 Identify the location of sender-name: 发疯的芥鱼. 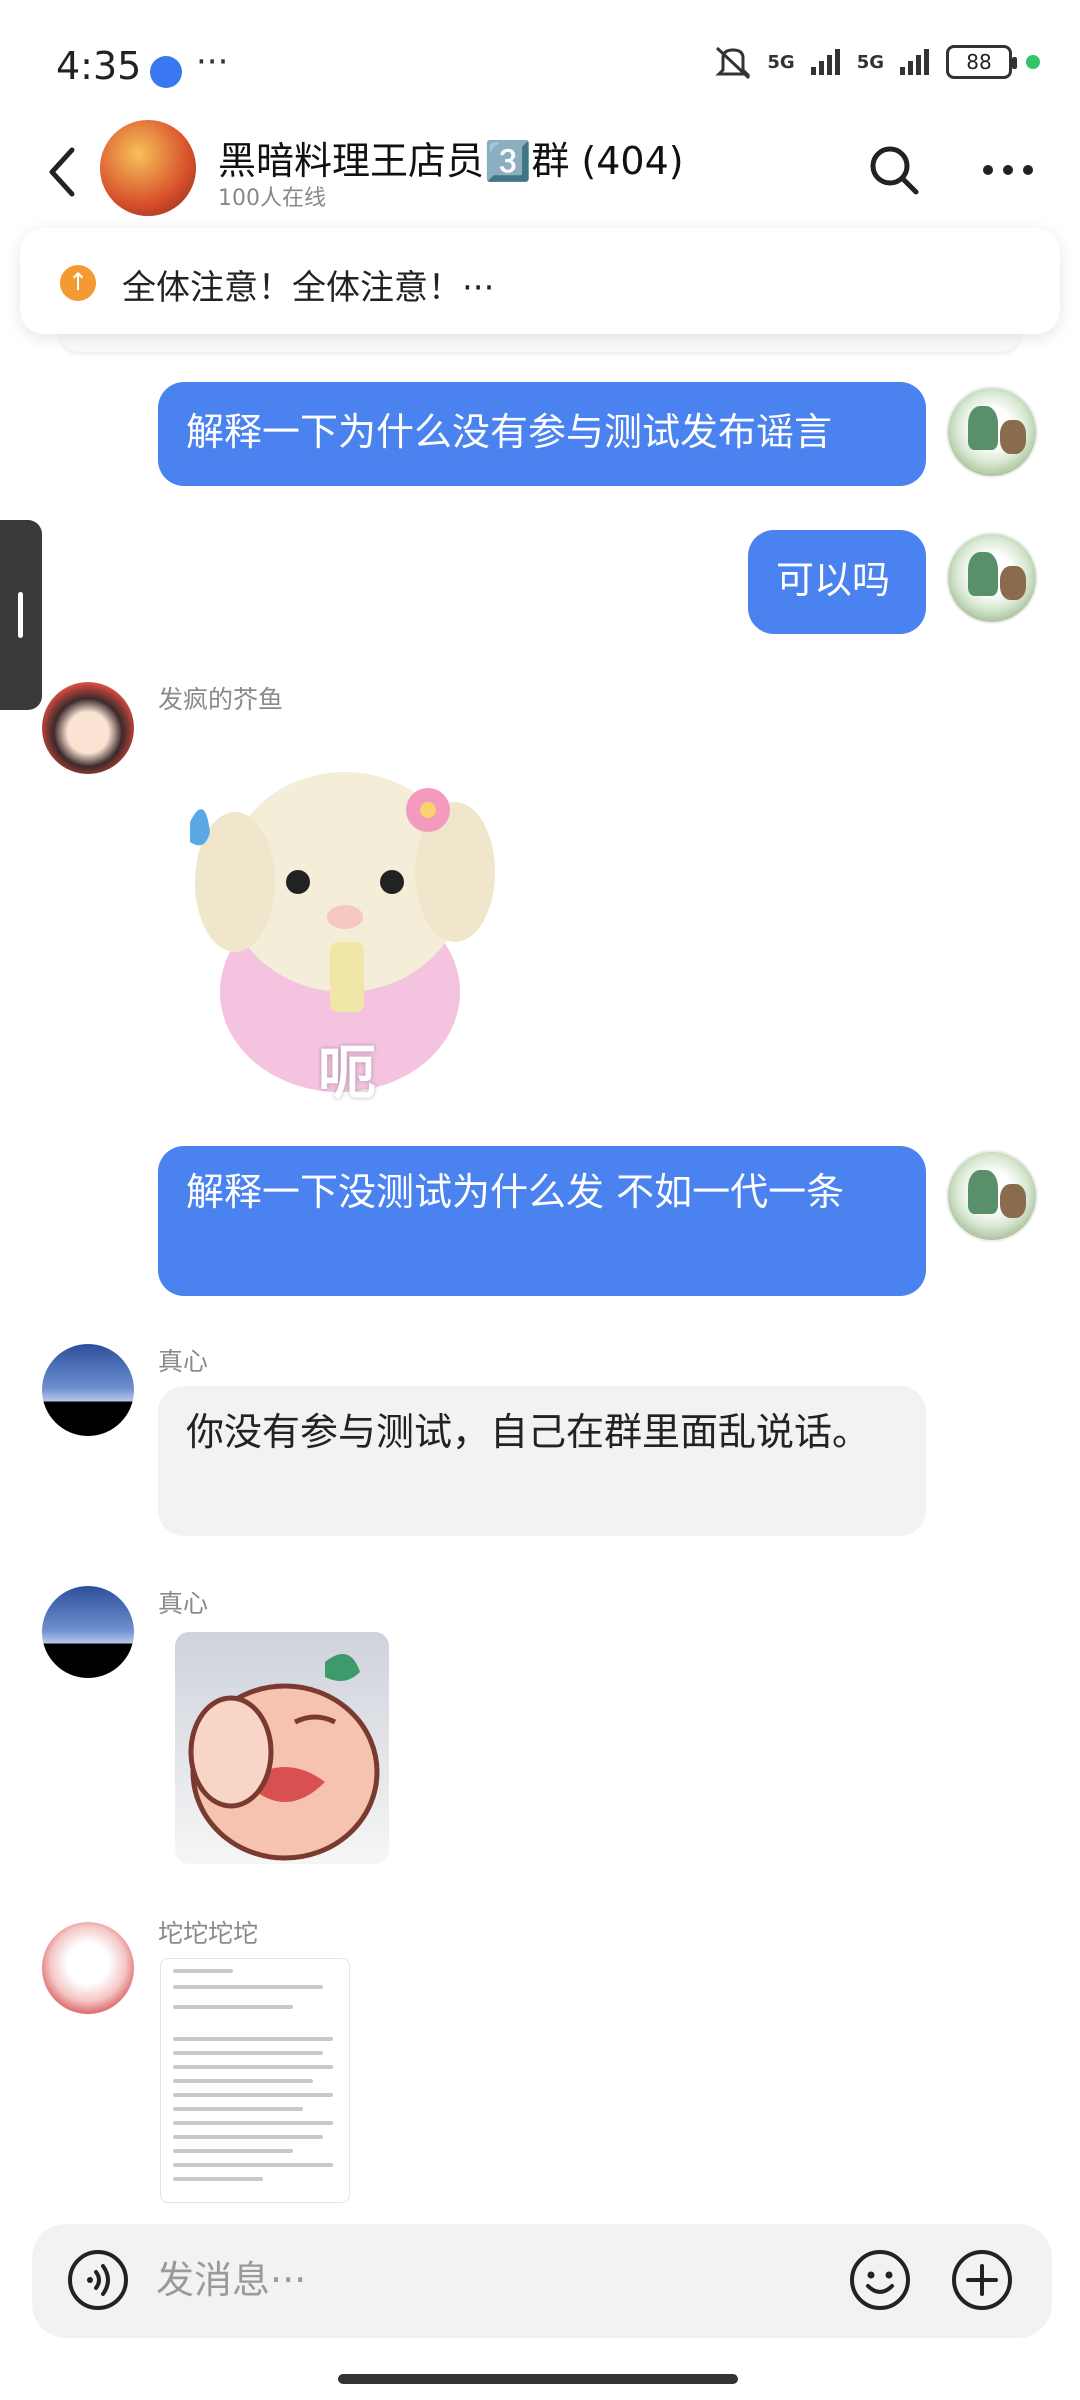
(221, 699).